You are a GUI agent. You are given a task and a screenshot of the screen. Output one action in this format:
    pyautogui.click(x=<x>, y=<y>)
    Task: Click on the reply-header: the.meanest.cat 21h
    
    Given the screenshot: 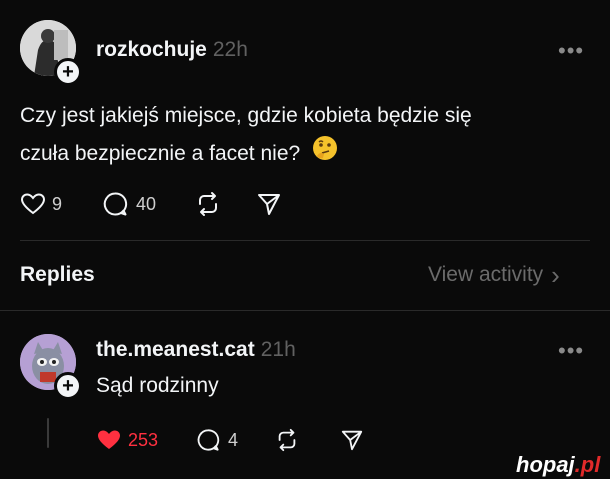 What is the action you would take?
    pyautogui.click(x=196, y=350)
    